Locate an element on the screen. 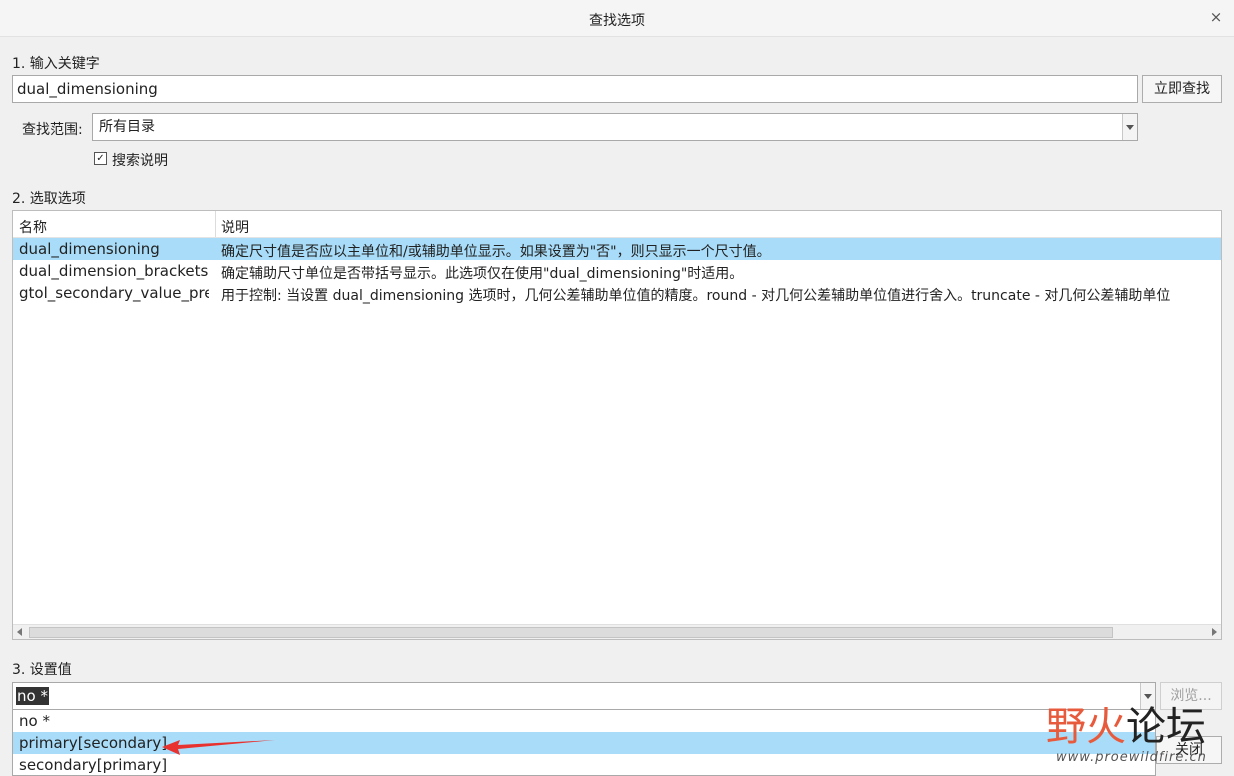  title-bar: 查找选项 × is located at coordinates (617, 18).